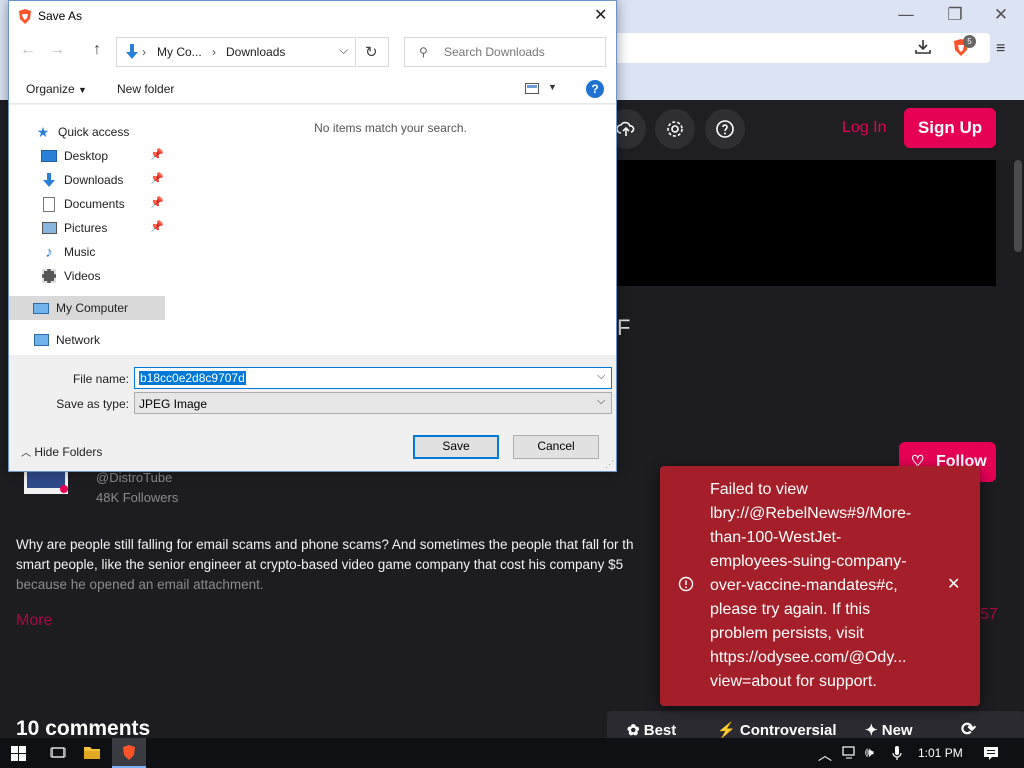  I want to click on resize-grip-icon: ⋰, so click(609, 464).